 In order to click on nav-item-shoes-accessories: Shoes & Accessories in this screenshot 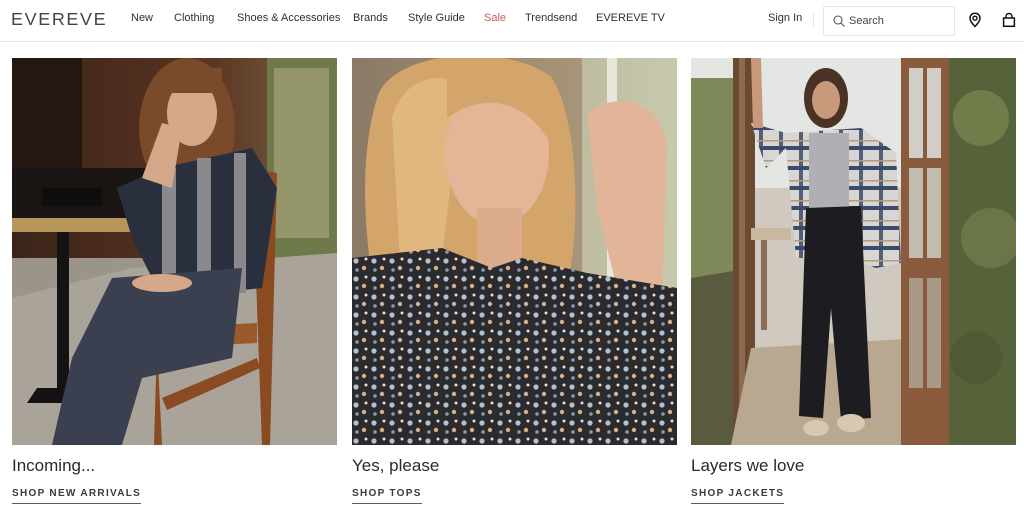, I will do `click(288, 18)`.